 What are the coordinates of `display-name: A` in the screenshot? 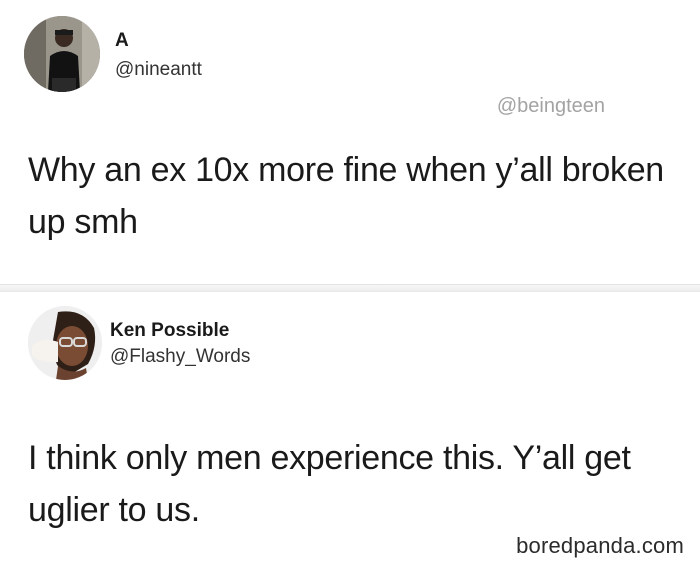 It's located at (122, 41).